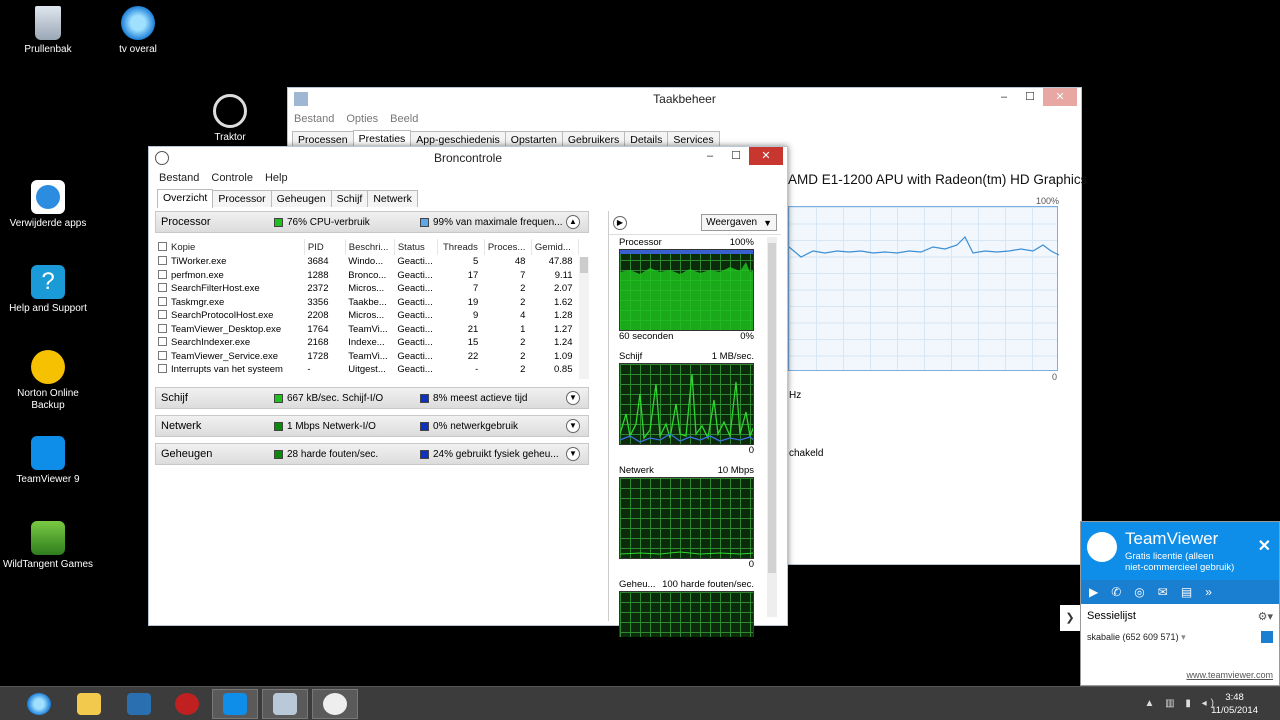 The image size is (1280, 720). Describe the element at coordinates (1139, 592) in the screenshot. I see `headset-icon: ◎` at that location.